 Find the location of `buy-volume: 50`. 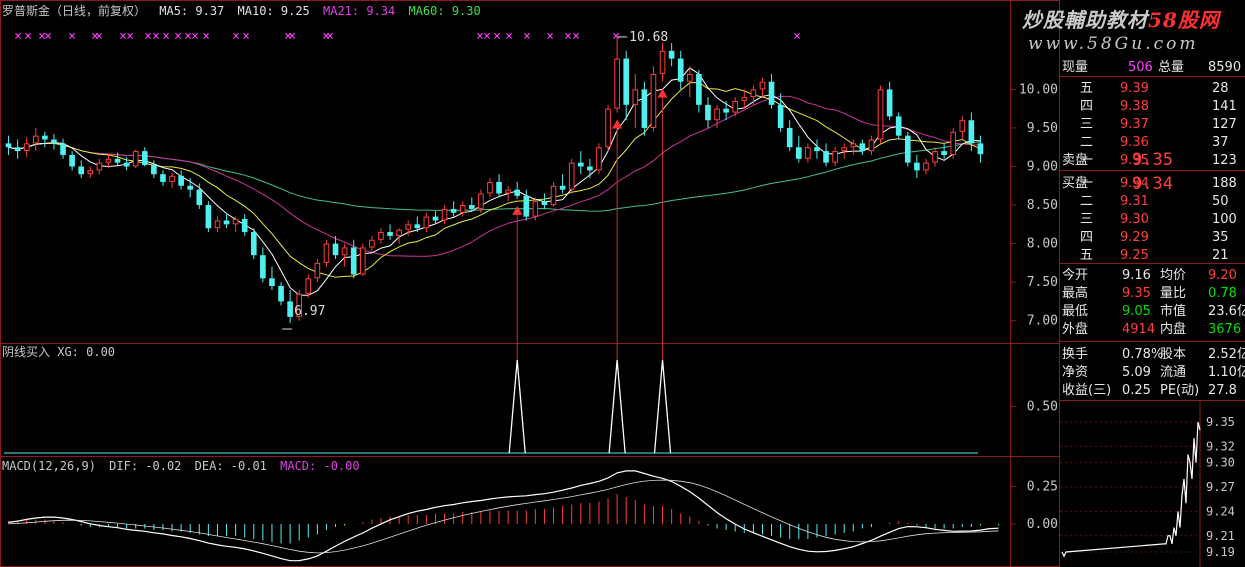

buy-volume: 50 is located at coordinates (1220, 201).